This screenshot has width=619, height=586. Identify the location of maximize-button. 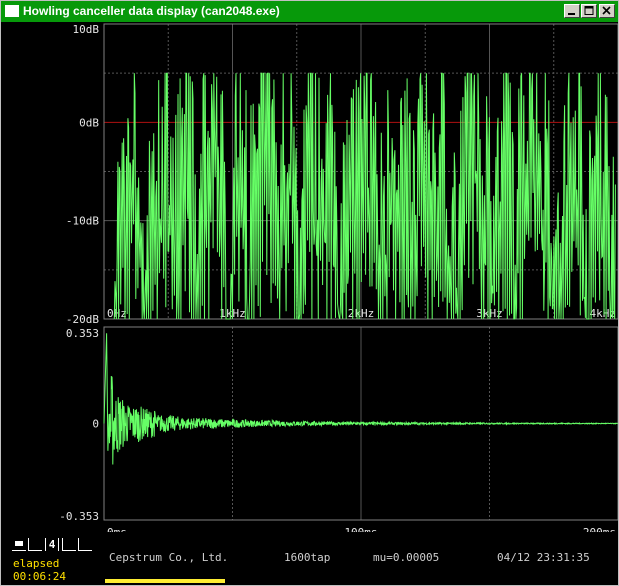
(589, 11).